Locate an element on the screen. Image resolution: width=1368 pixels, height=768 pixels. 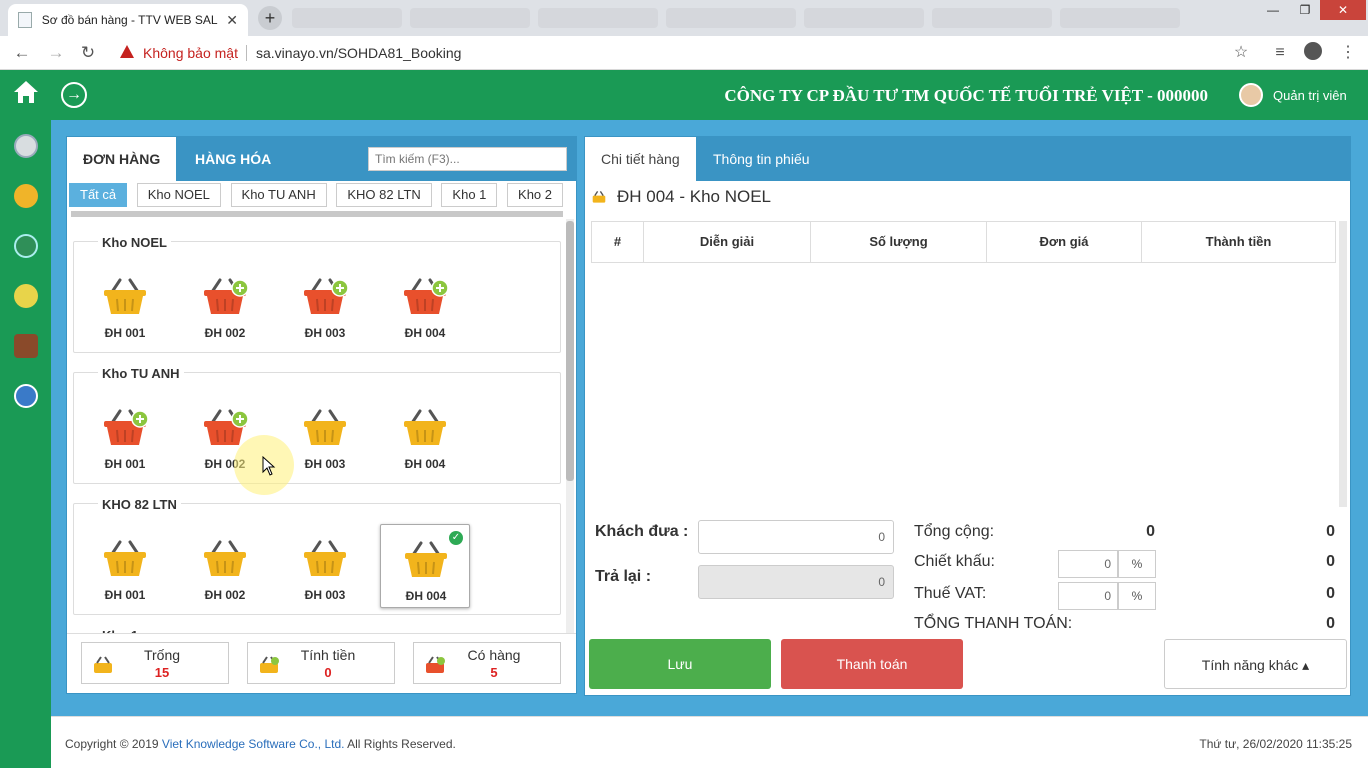
stat-label: Trống is located at coordinates (162, 655).